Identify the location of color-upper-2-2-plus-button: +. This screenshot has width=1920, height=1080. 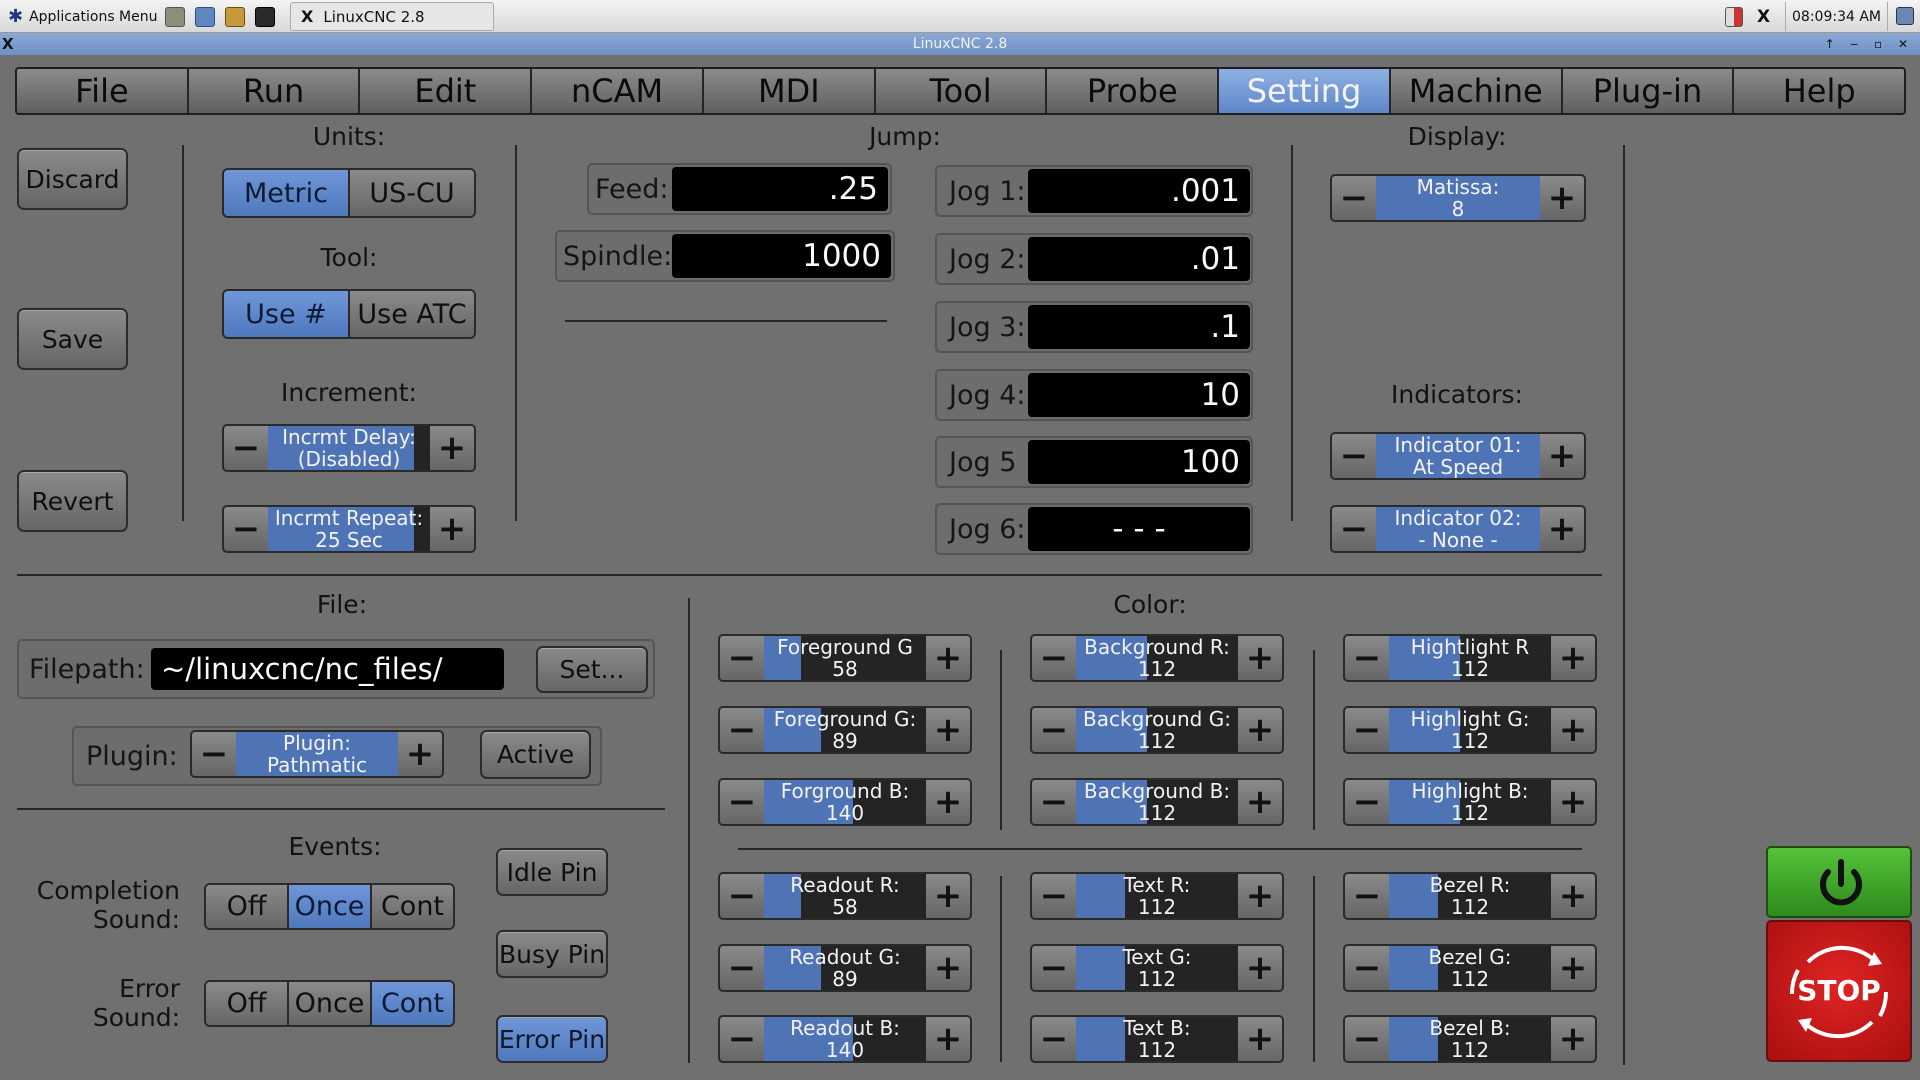
(1573, 802).